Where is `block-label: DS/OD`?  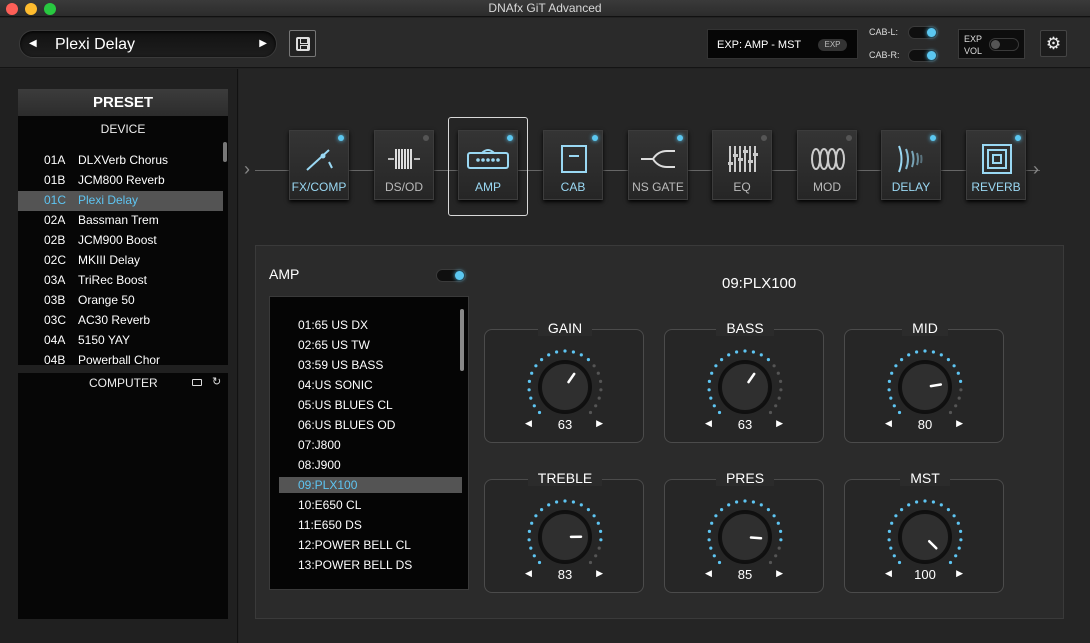 block-label: DS/OD is located at coordinates (403, 187).